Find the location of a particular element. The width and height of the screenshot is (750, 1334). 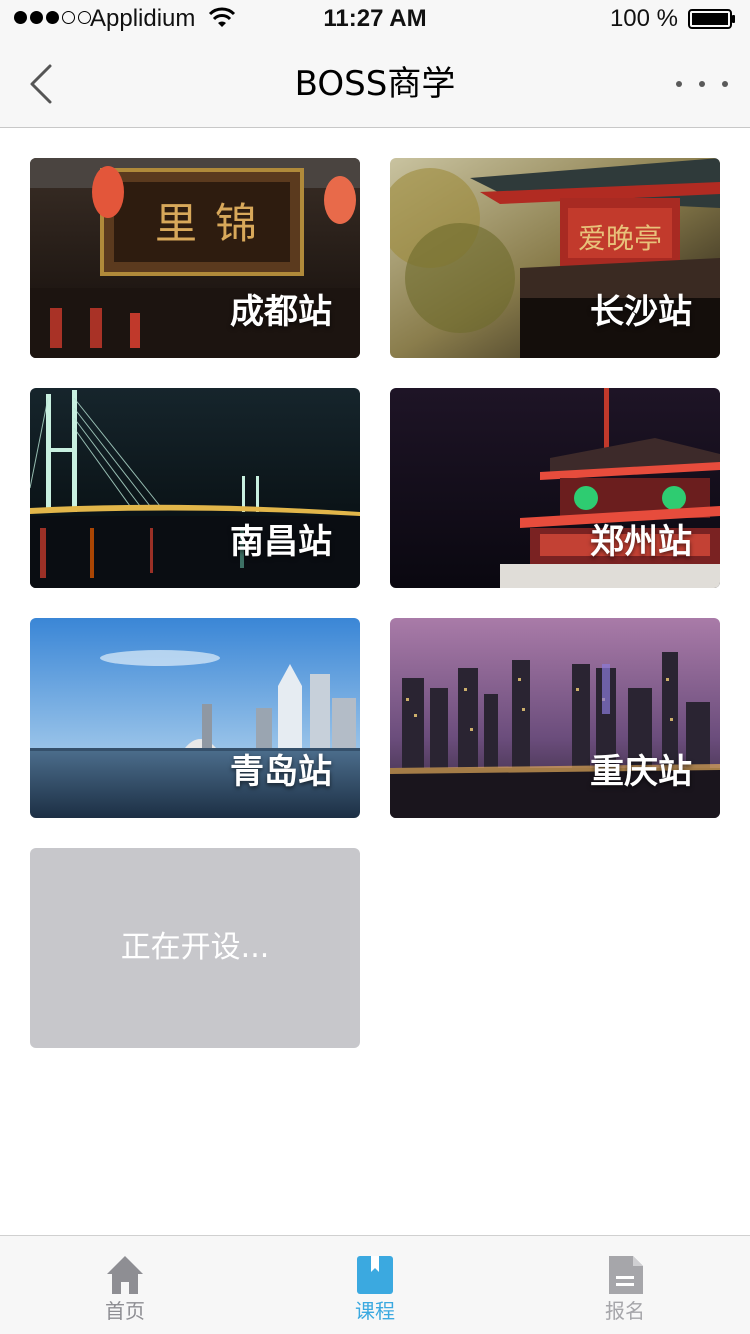

tab-bar: 首页 课程 报名 is located at coordinates (375, 1284).